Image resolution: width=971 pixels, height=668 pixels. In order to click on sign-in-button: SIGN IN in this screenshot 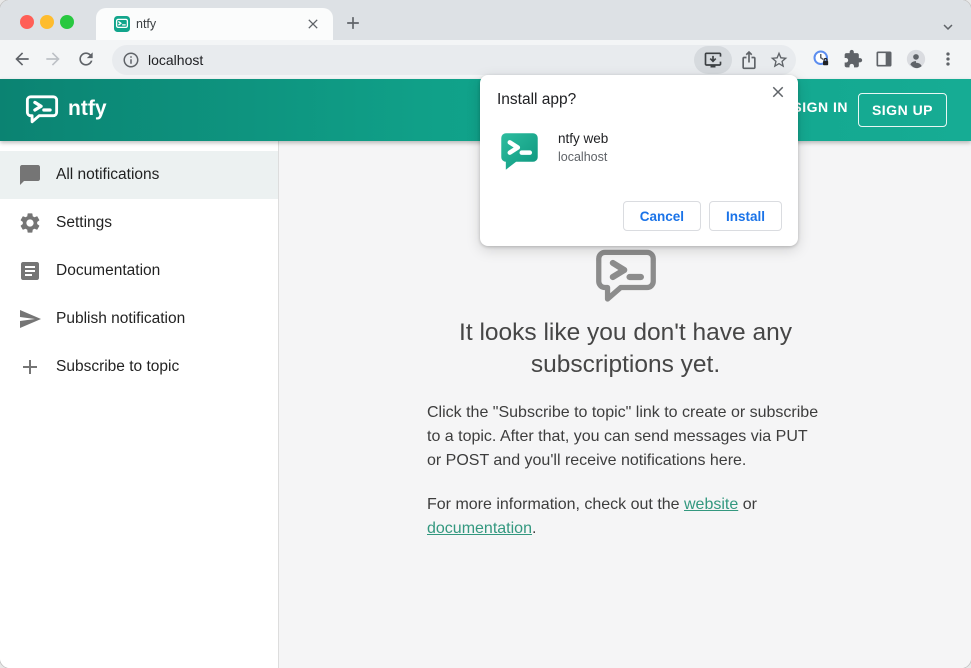, I will do `click(820, 107)`.